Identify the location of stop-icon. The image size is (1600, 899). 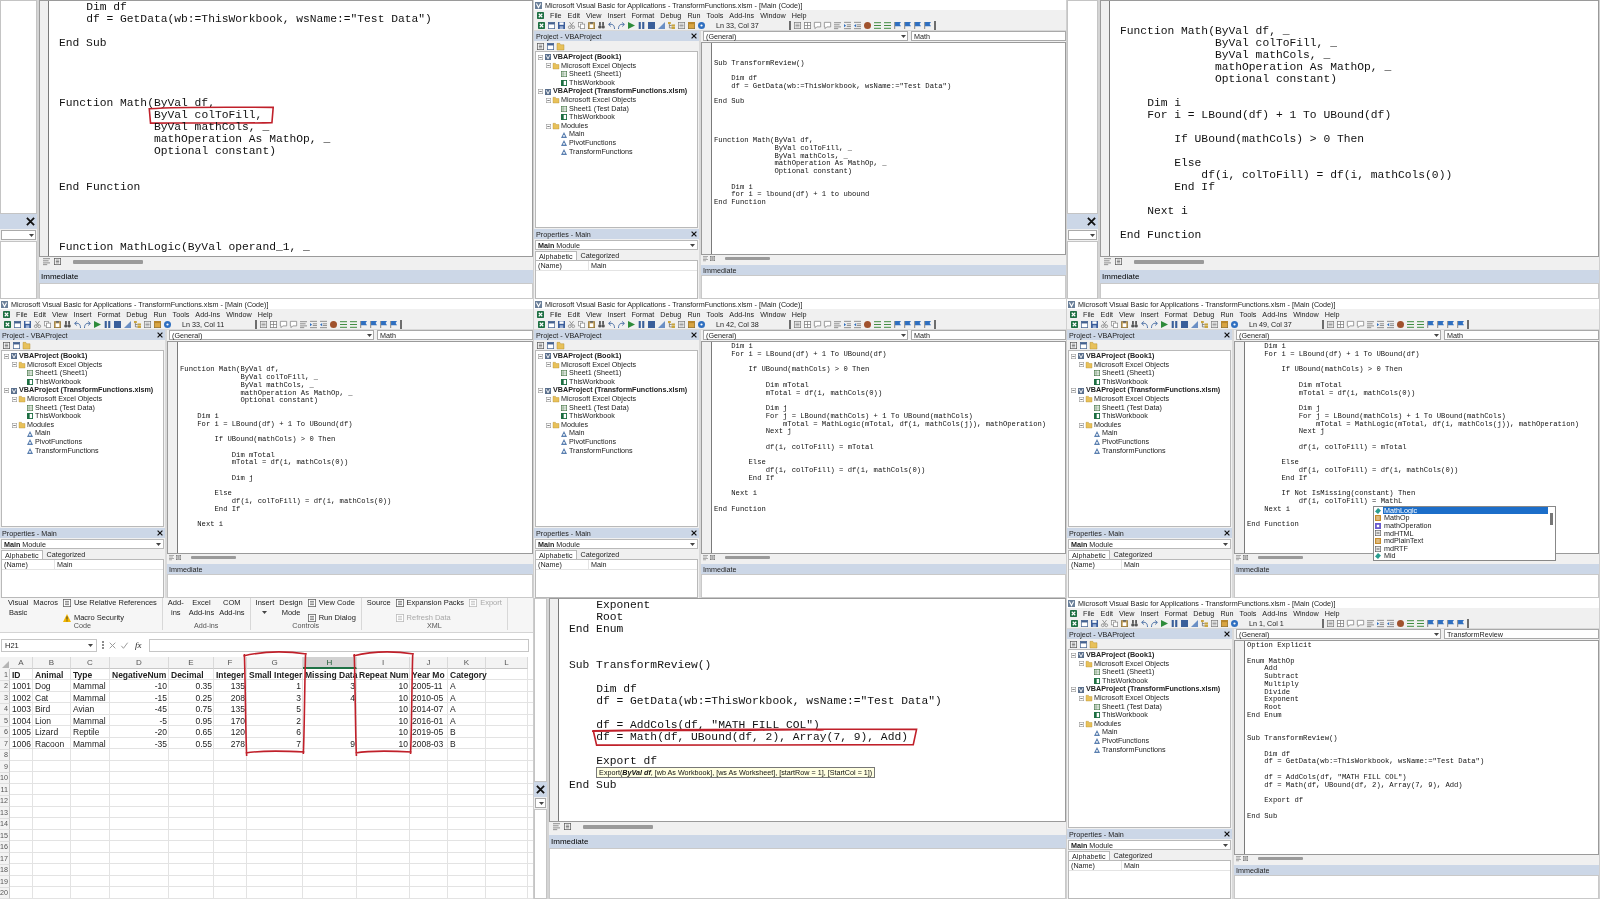
(651, 25).